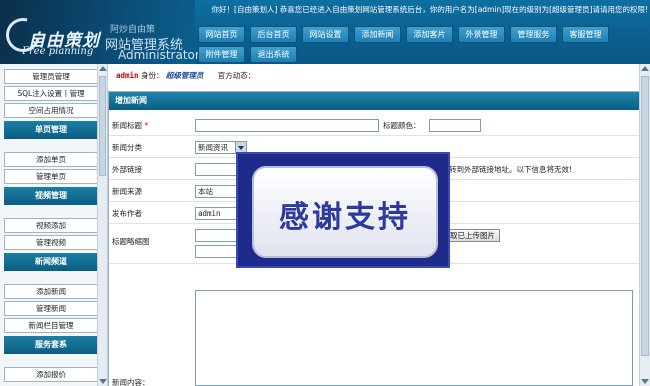 The height and width of the screenshot is (386, 650). What do you see at coordinates (51, 76) in the screenshot?
I see `sidebar-item-admin-manage: 管理员管理` at bounding box center [51, 76].